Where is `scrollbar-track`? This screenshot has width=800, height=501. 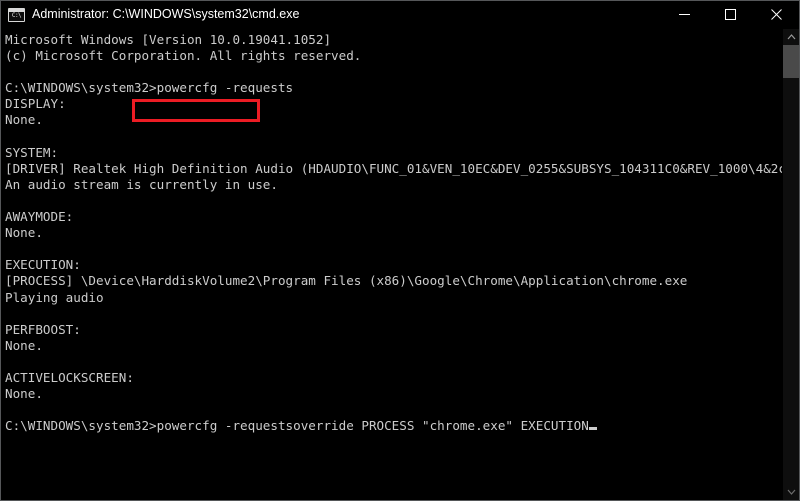
scrollbar-track is located at coordinates (791, 264).